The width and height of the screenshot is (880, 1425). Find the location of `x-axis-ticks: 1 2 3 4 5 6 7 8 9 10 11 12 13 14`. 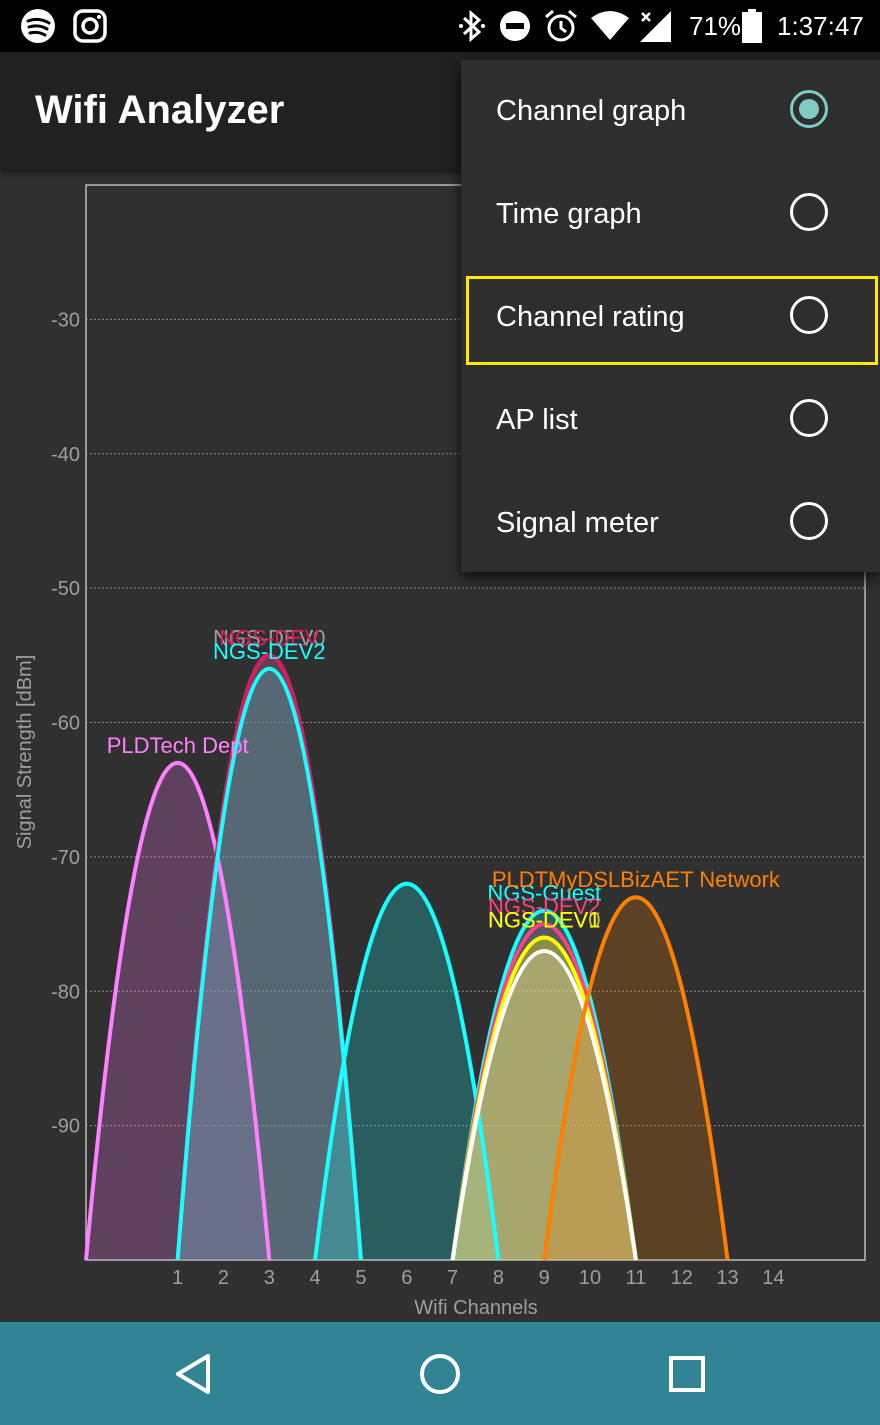

x-axis-ticks: 1 2 3 4 5 6 7 8 9 10 11 12 13 14 is located at coordinates (478, 1278).